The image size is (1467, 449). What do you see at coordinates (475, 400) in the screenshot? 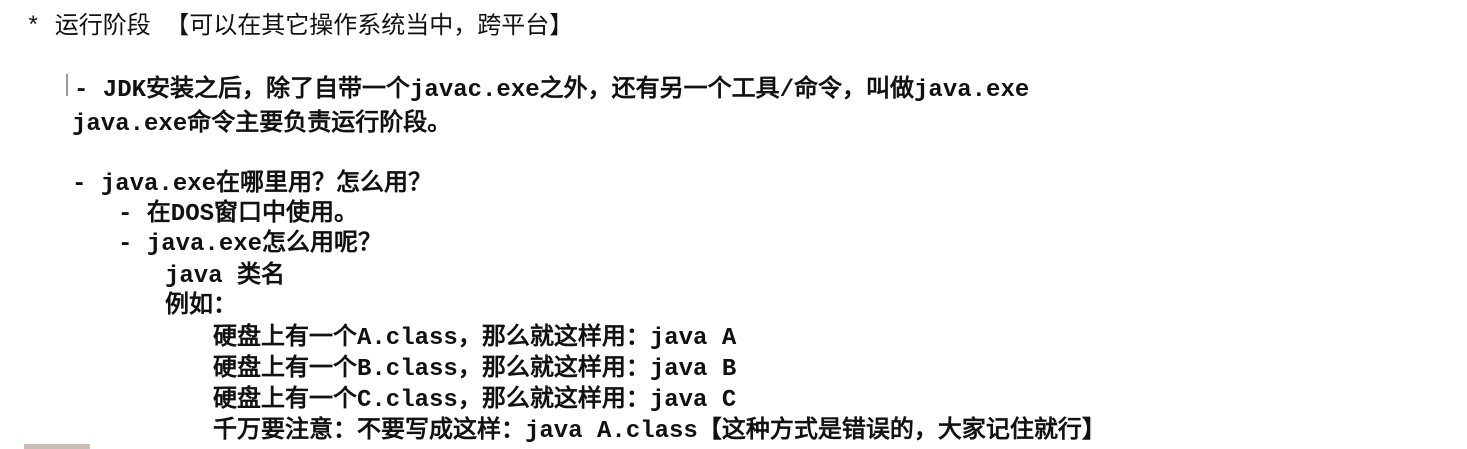
I see `text-line: 硬盘上有一个C.class，那么就这样用：java C` at bounding box center [475, 400].